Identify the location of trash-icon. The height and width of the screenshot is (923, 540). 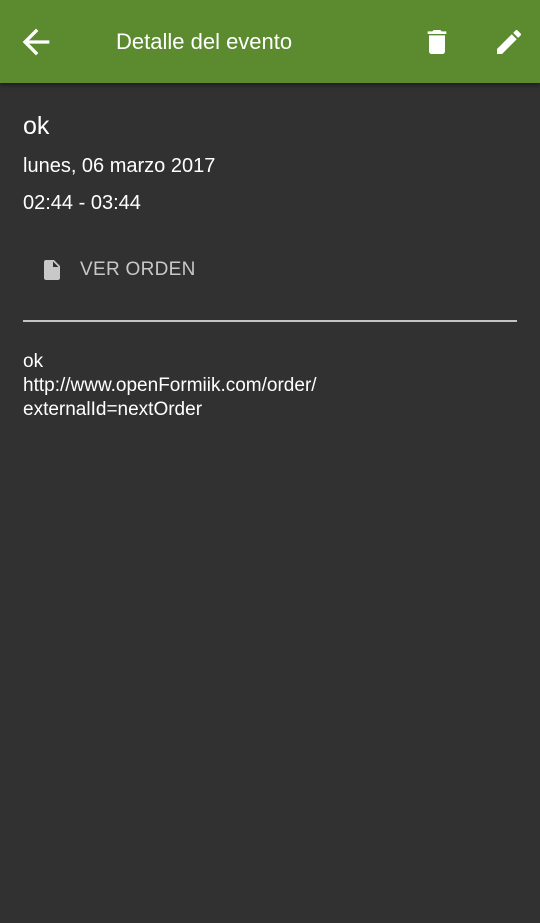
(437, 42).